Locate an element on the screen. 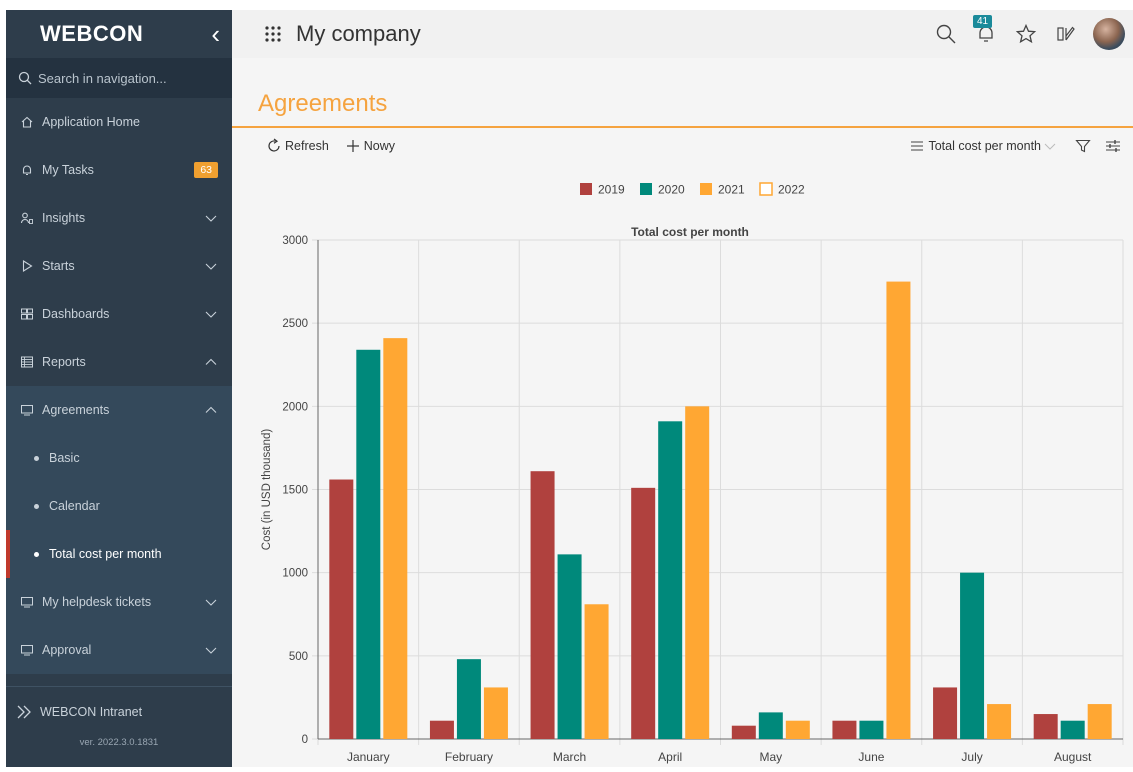 This screenshot has width=1133, height=772. x-tick-label: January is located at coordinates (368, 757).